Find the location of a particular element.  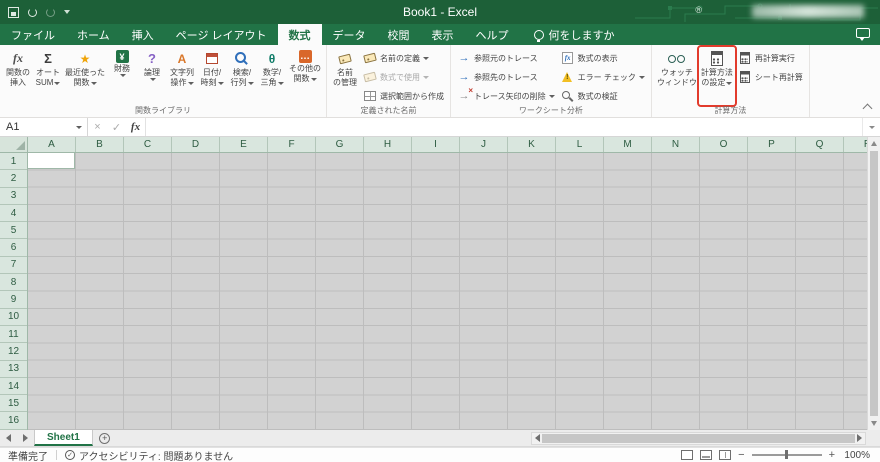

zoom-in-button: + is located at coordinates (832, 455).